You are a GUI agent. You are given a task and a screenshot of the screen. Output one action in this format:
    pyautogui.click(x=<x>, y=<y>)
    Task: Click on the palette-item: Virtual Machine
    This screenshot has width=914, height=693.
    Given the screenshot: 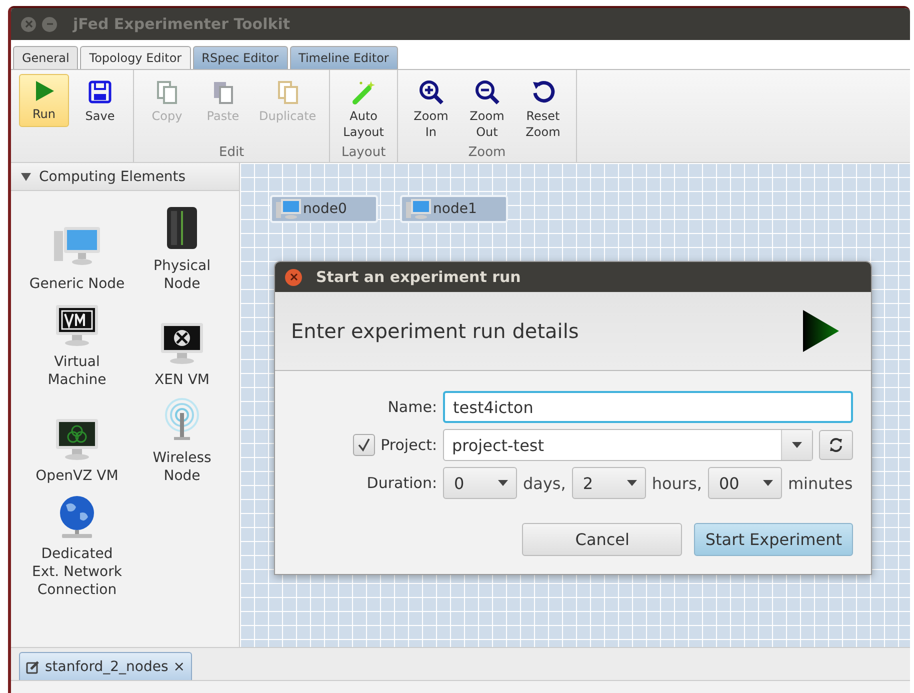 What is the action you would take?
    pyautogui.click(x=77, y=371)
    